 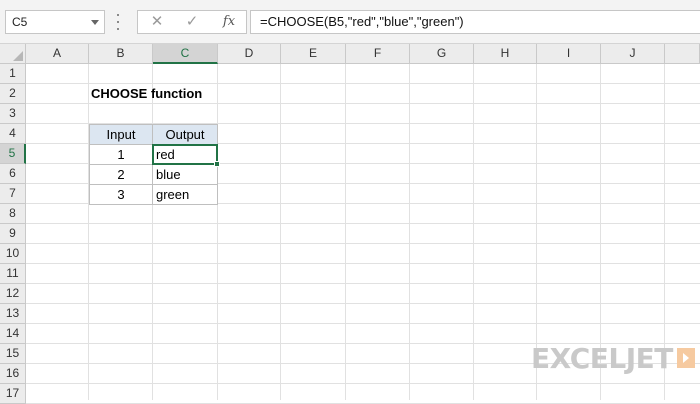 I want to click on column-header-j: J, so click(x=633, y=54).